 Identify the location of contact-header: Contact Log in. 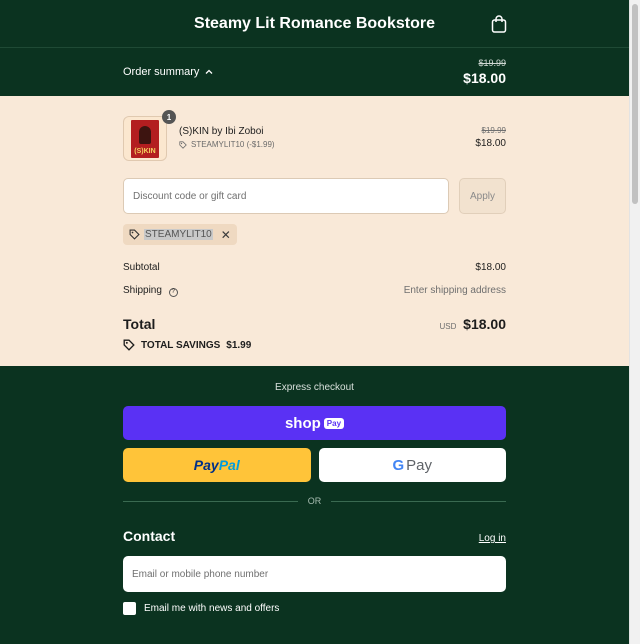
(314, 536).